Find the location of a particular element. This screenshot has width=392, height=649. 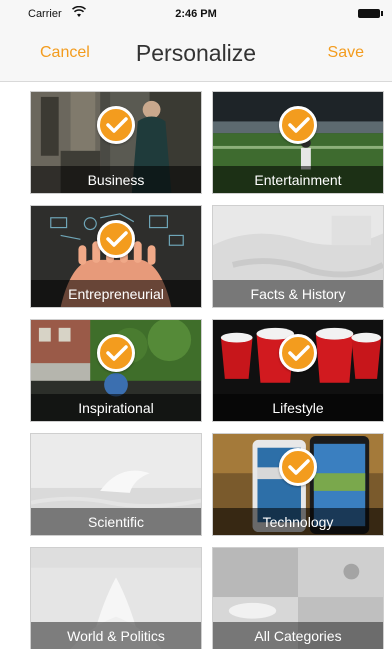

category-label: Technology is located at coordinates (298, 522).